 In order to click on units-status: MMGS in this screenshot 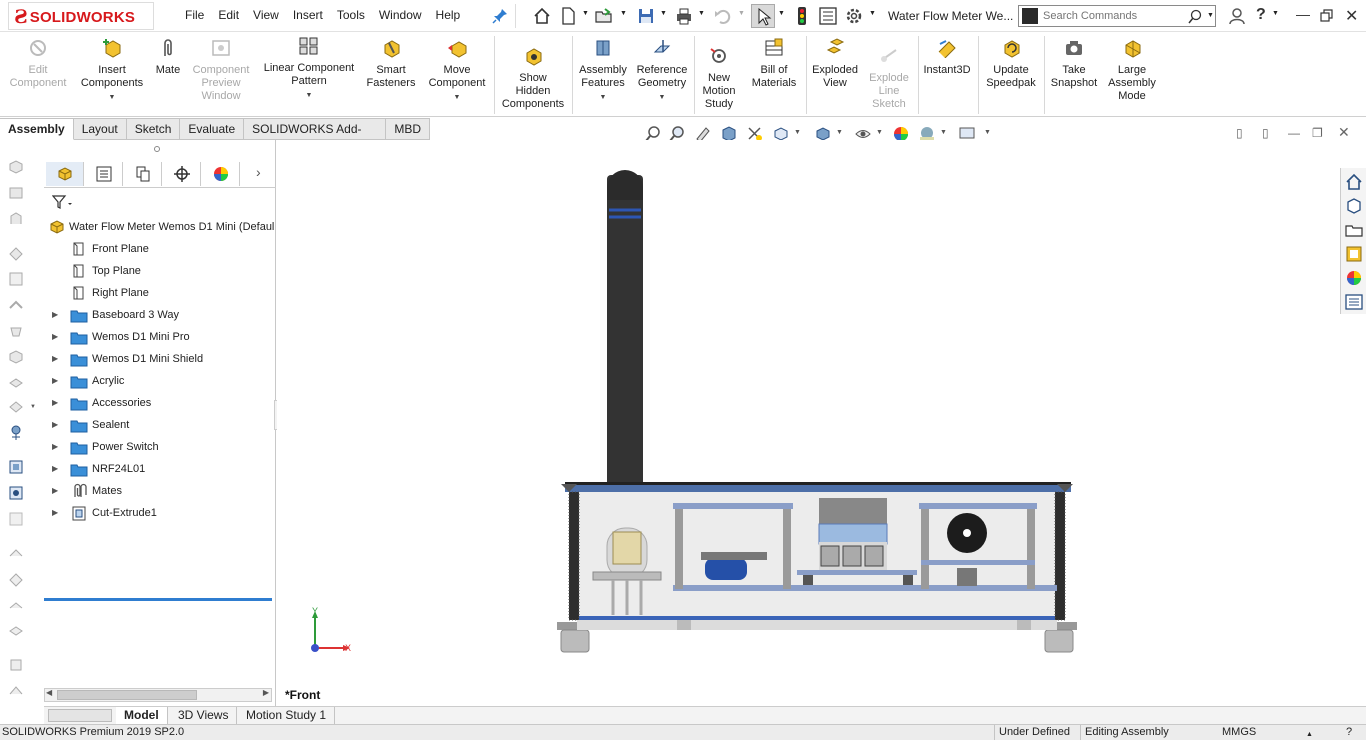, I will do `click(1239, 732)`.